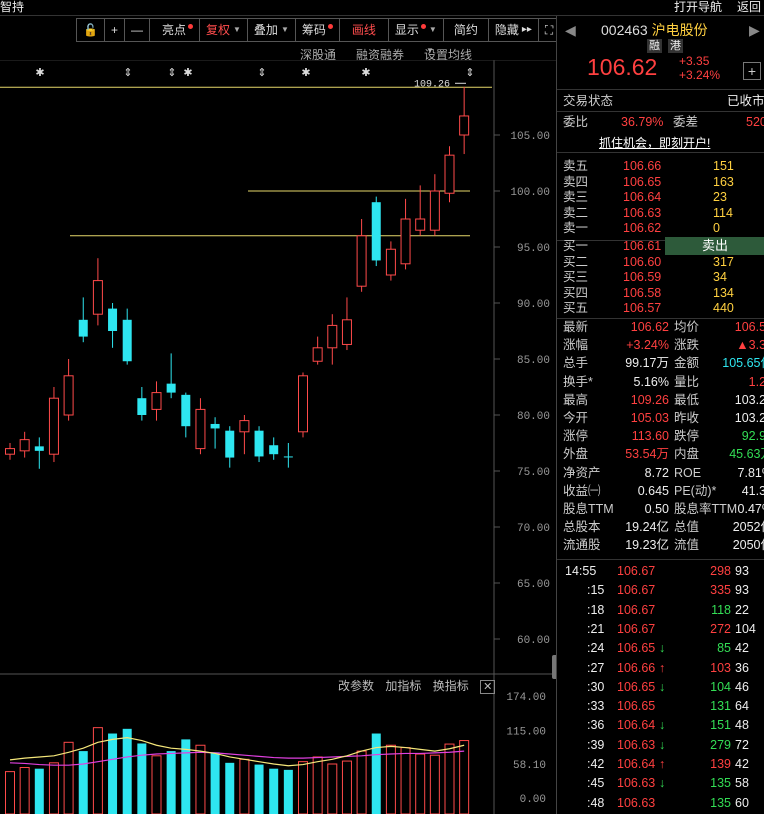 This screenshot has height=814, width=764. I want to click on highlight-button: 亮点, so click(175, 30).